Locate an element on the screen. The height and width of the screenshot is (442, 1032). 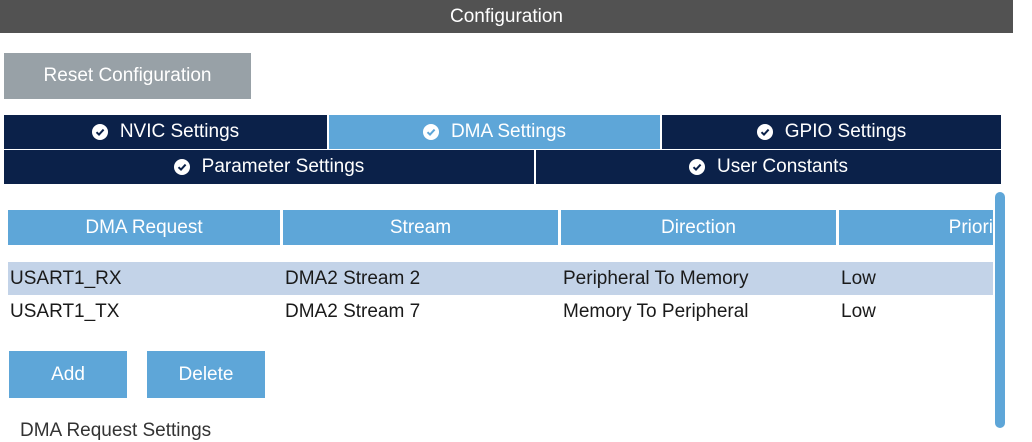
tab-nvic-settings: NVIC Settings is located at coordinates (165, 132).